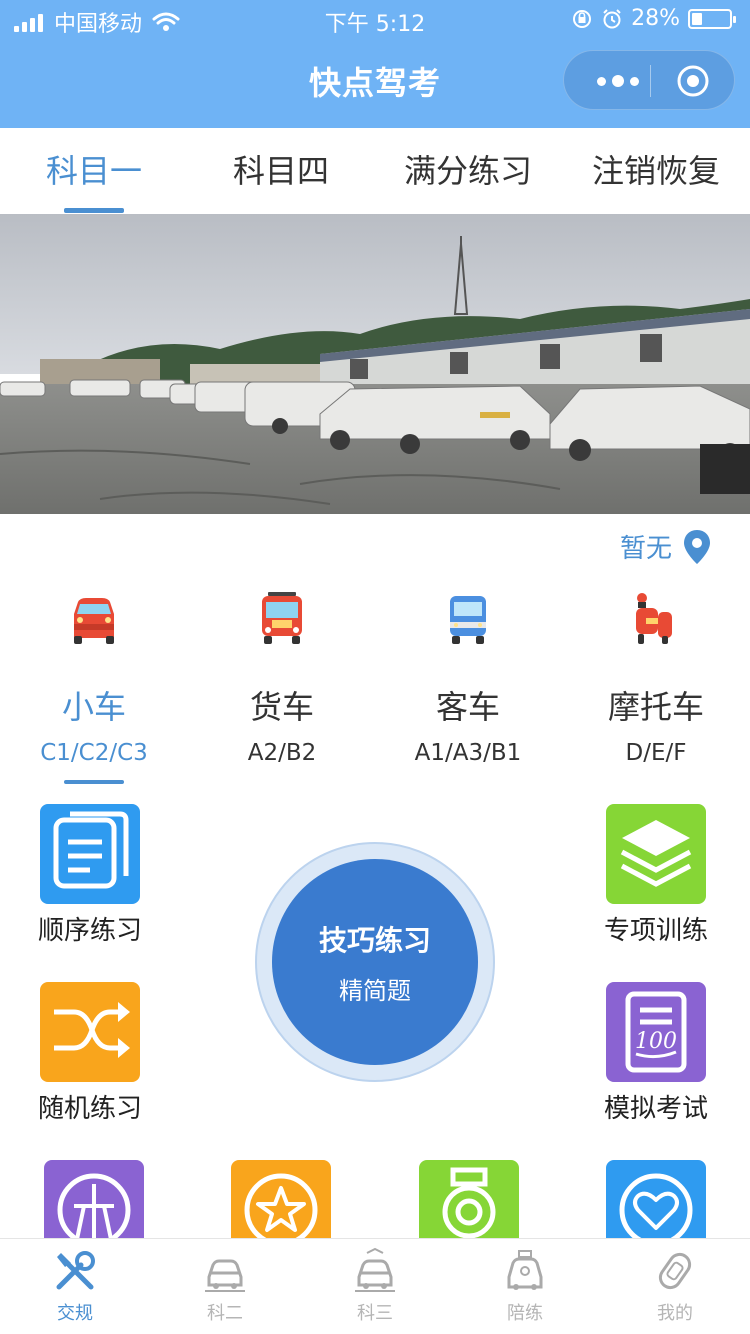 The height and width of the screenshot is (1334, 750). What do you see at coordinates (94, 171) in the screenshot?
I see `tab-subject-one: 科目一` at bounding box center [94, 171].